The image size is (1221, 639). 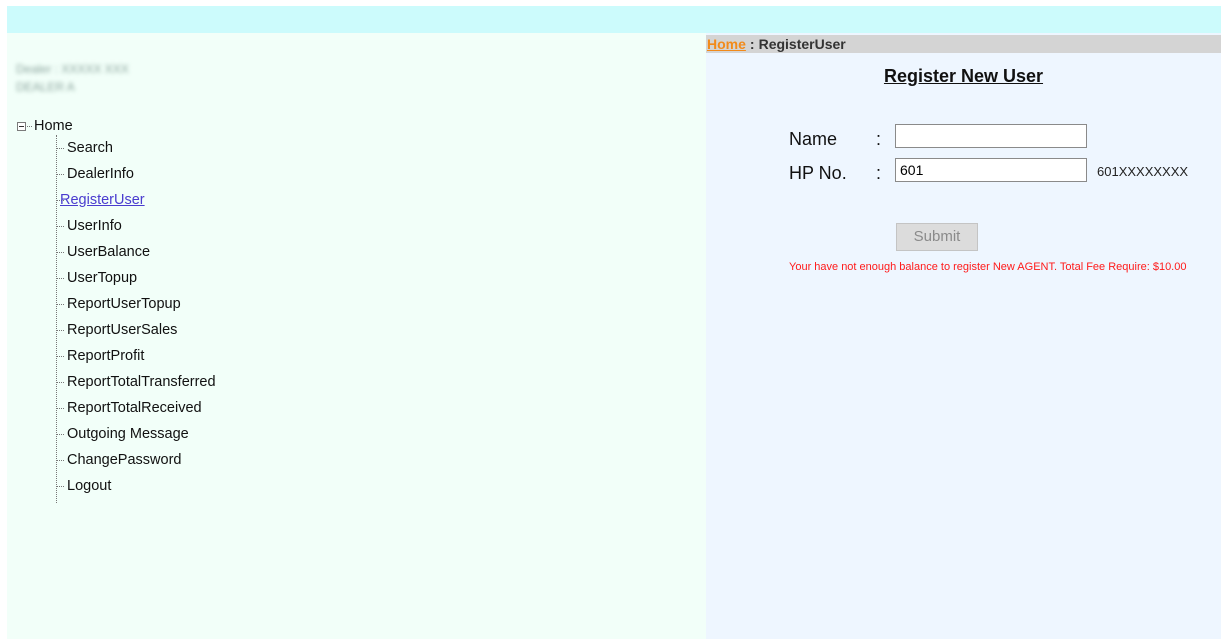 What do you see at coordinates (813, 139) in the screenshot?
I see `name-label: Name` at bounding box center [813, 139].